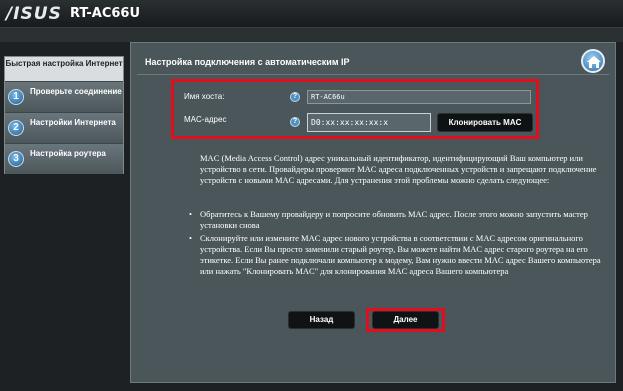  I want to click on sub-bar, so click(311, 35).